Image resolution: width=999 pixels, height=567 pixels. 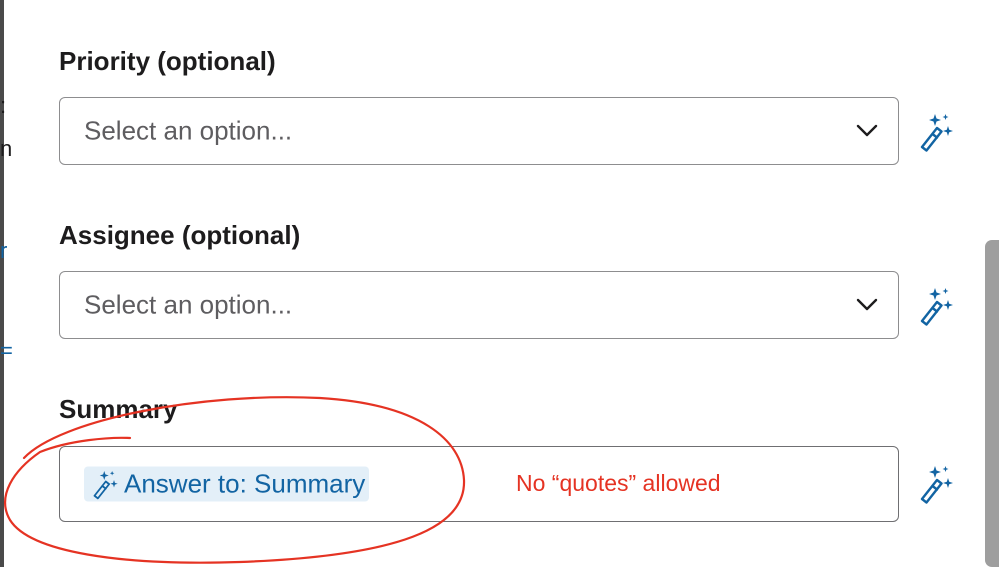 I want to click on background-text-fragment: n, so click(x=6, y=148).